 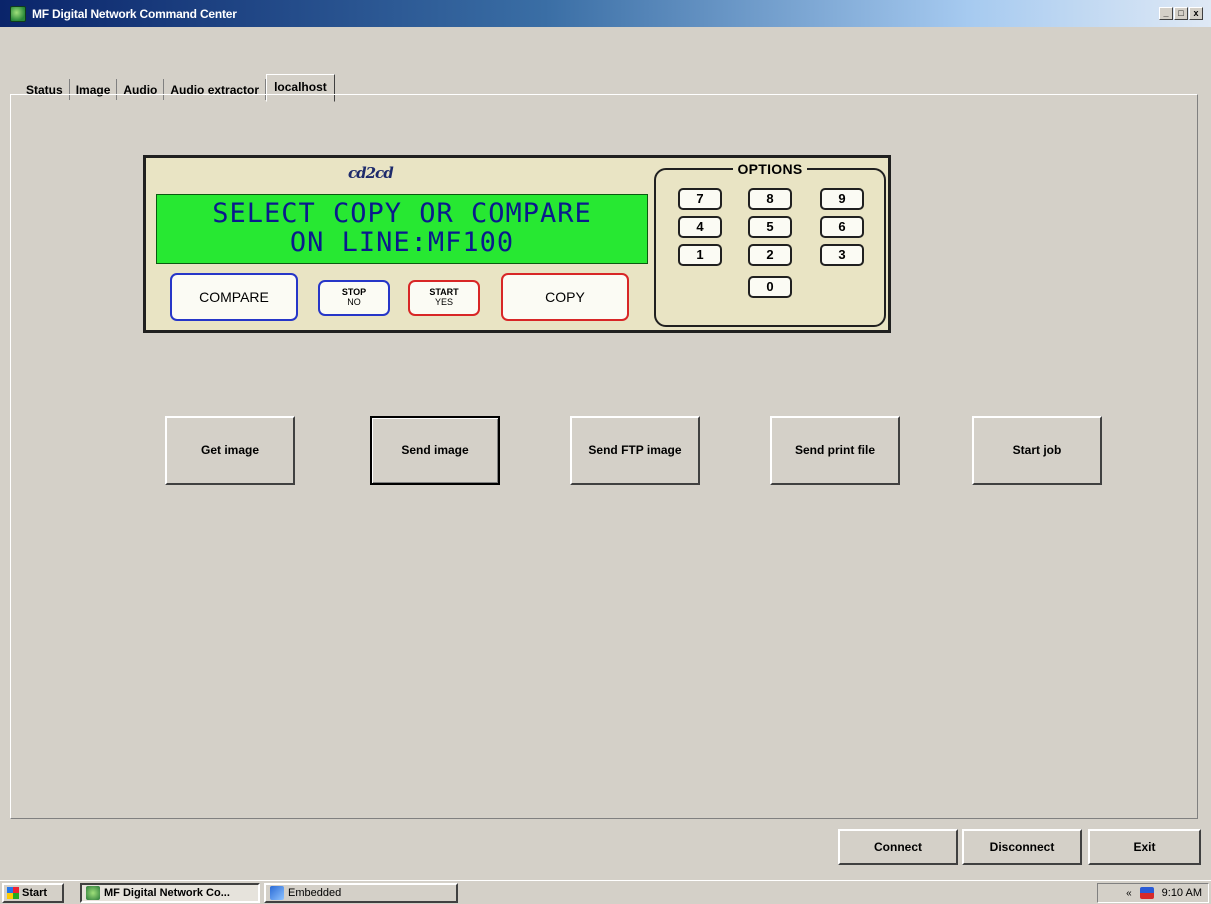 What do you see at coordinates (315, 893) in the screenshot?
I see `taskbar-item-label: Embedded` at bounding box center [315, 893].